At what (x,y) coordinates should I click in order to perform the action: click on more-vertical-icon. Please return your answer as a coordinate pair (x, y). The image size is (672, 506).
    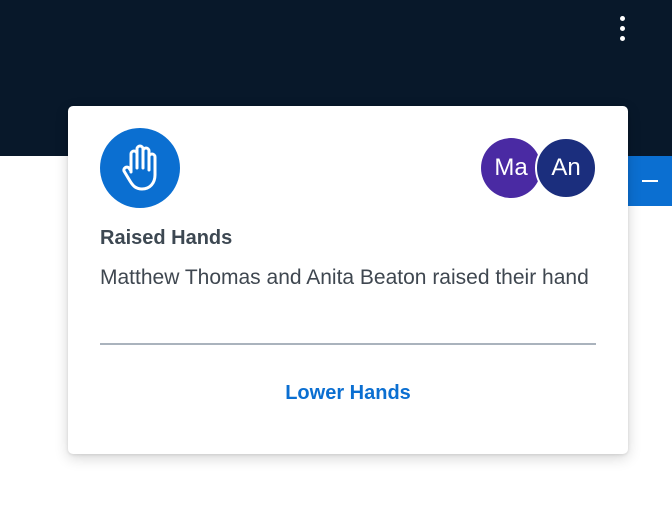
    Looking at the image, I should click on (622, 28).